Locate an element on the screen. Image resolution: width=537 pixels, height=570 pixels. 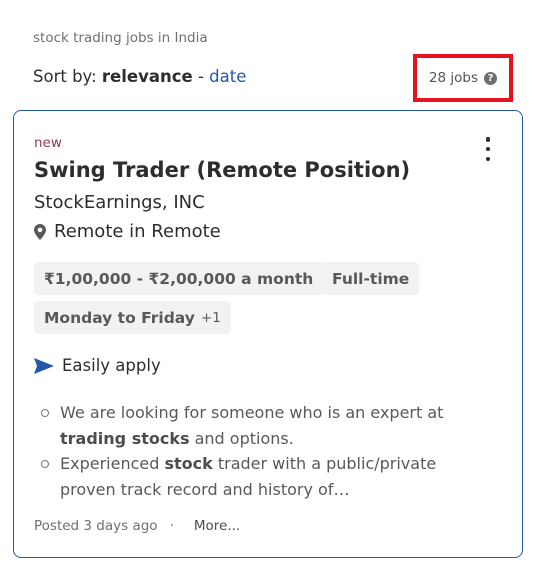
job-count: 28 jobs is located at coordinates (453, 78).